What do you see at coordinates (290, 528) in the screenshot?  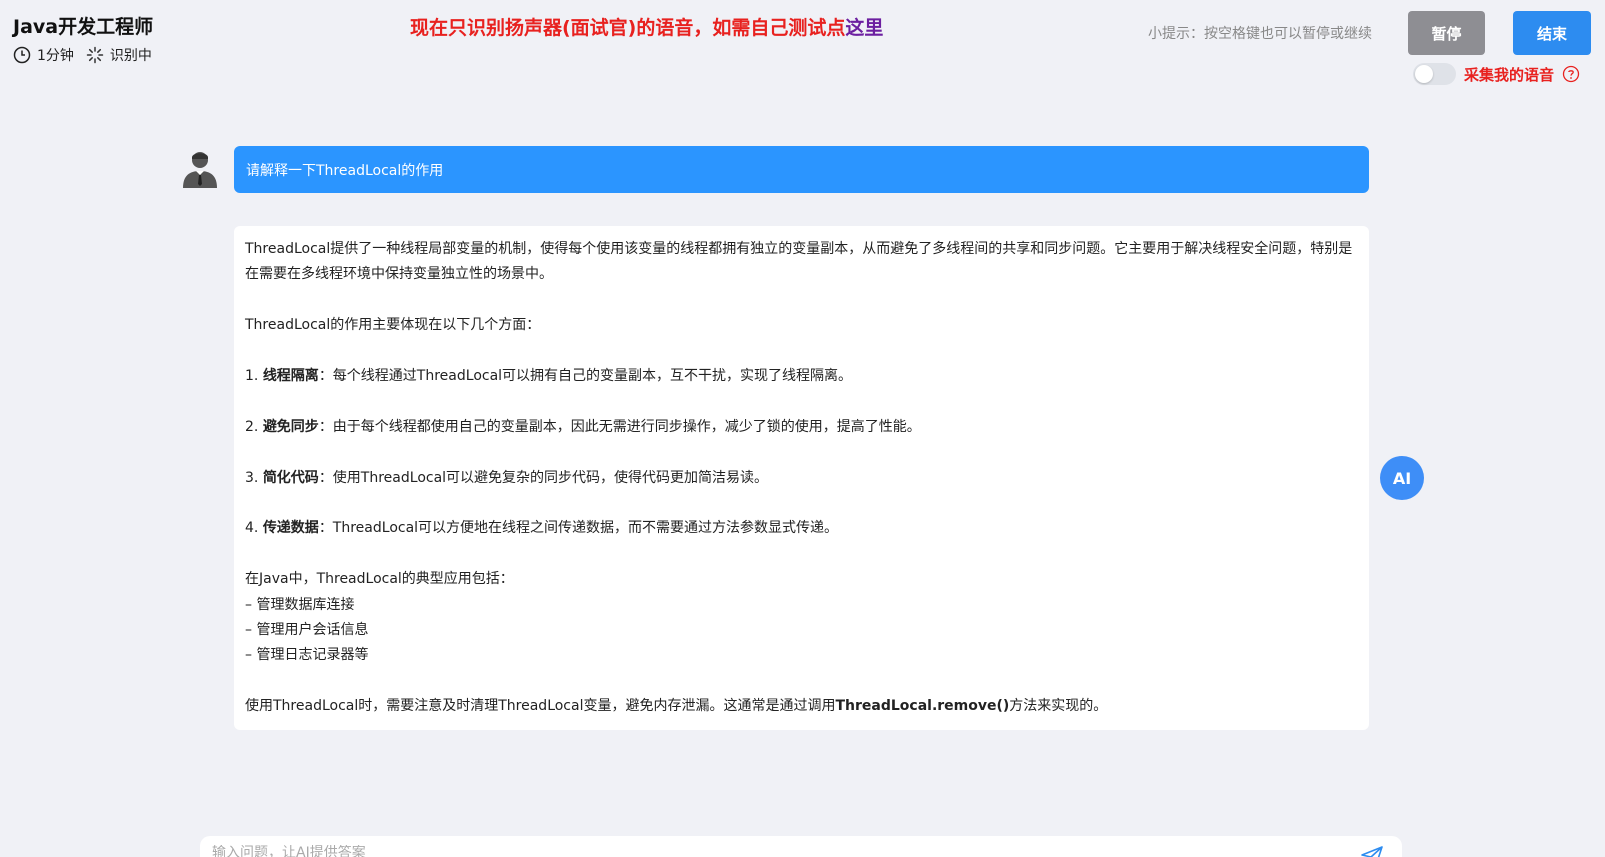 I see `point-title: 传递数据` at bounding box center [290, 528].